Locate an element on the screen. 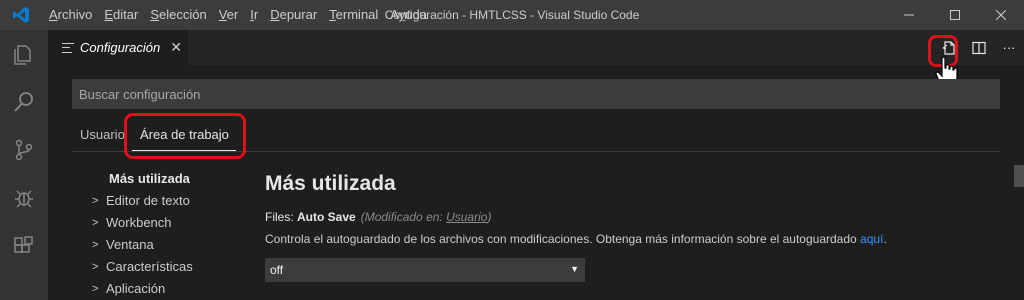 Image resolution: width=1024 pixels, height=300 pixels. menu-seleccion: Selección is located at coordinates (178, 15).